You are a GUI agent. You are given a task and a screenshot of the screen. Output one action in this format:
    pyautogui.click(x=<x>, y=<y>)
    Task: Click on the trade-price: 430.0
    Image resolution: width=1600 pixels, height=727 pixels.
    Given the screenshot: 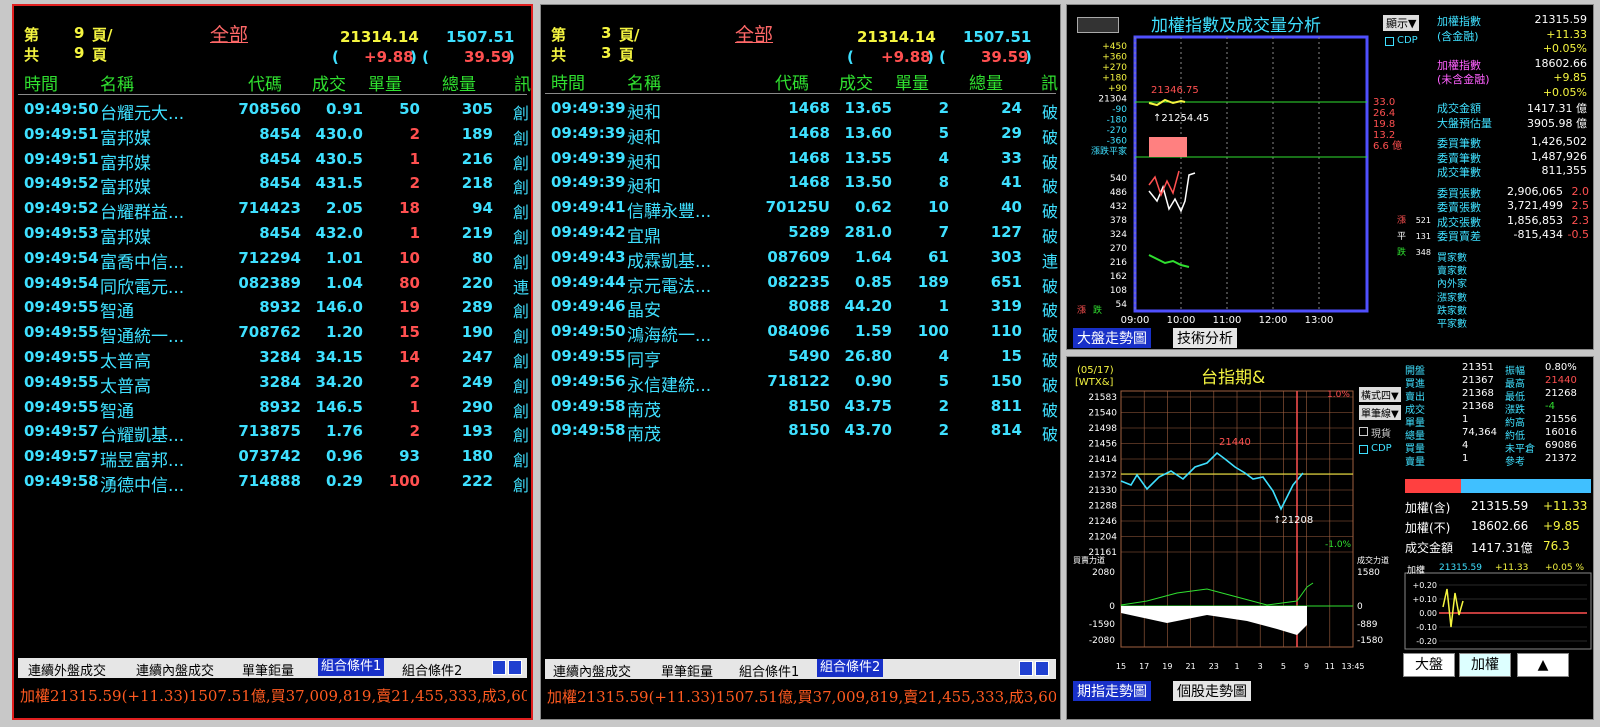 What is the action you would take?
    pyautogui.click(x=339, y=133)
    